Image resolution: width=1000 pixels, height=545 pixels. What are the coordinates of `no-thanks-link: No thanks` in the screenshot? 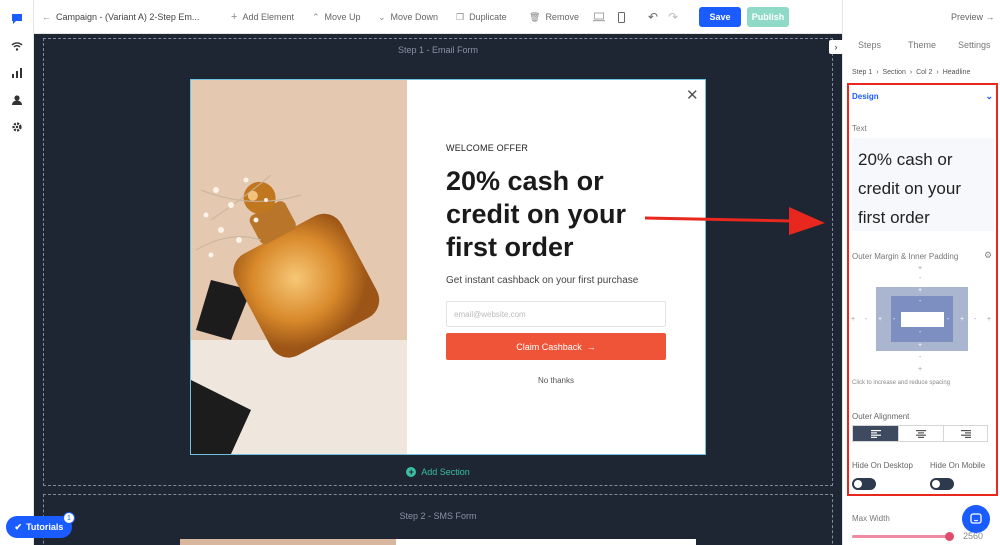 It's located at (556, 380).